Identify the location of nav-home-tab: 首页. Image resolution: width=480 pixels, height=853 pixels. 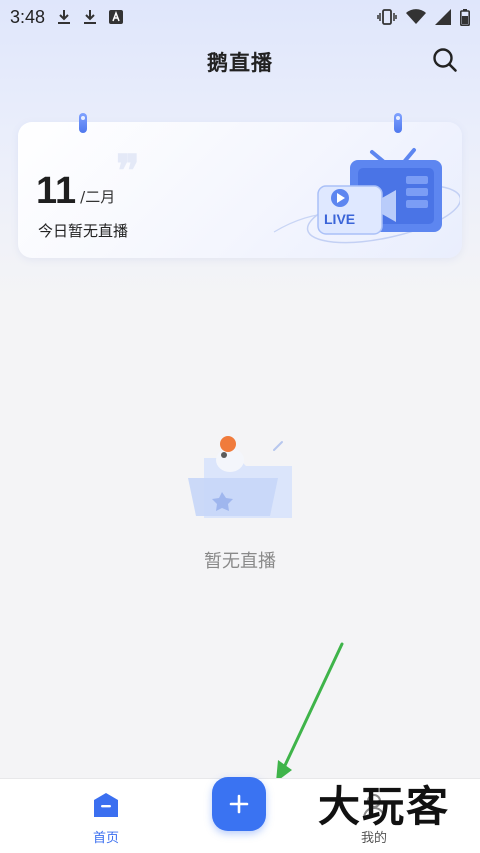
(106, 819).